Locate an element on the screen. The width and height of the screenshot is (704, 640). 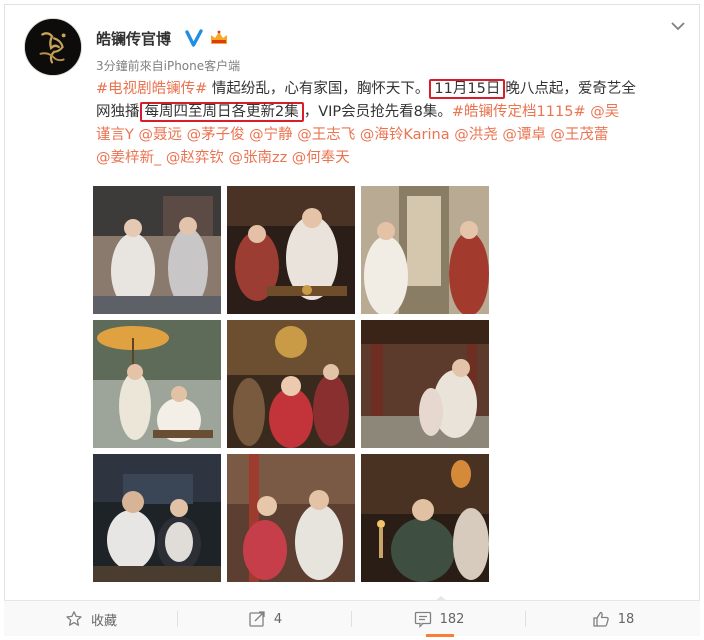
avatar-logo-icon is located at coordinates (53, 47).